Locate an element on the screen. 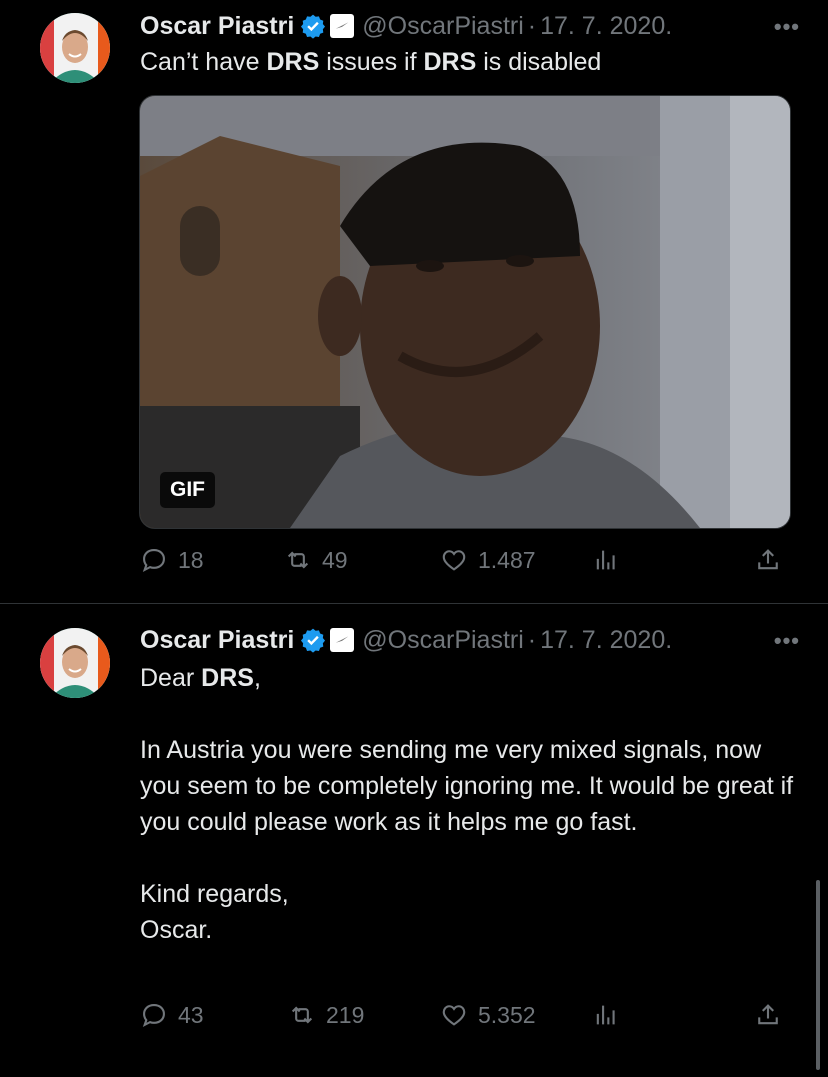  greeting-prefix: Dear is located at coordinates (171, 678).